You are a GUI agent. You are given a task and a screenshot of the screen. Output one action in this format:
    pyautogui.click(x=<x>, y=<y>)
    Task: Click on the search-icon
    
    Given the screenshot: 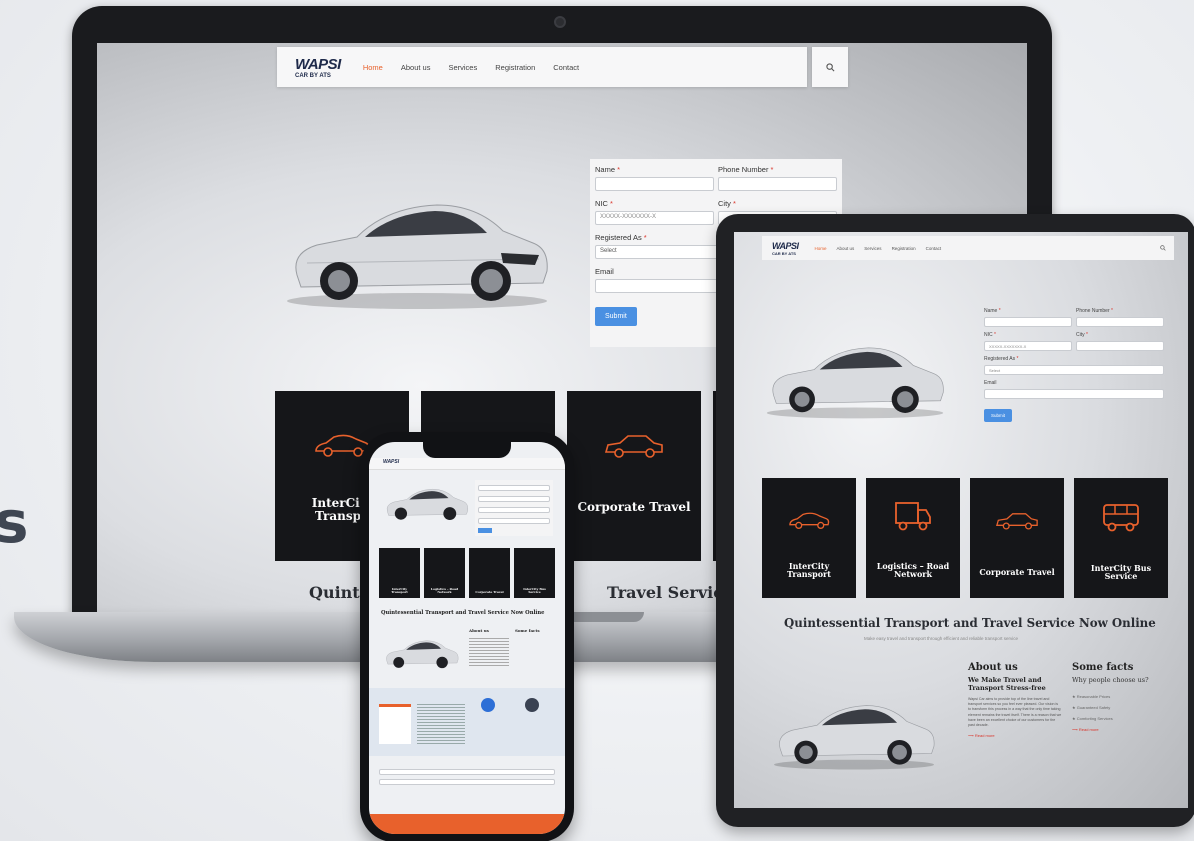 What is the action you would take?
    pyautogui.click(x=1163, y=248)
    